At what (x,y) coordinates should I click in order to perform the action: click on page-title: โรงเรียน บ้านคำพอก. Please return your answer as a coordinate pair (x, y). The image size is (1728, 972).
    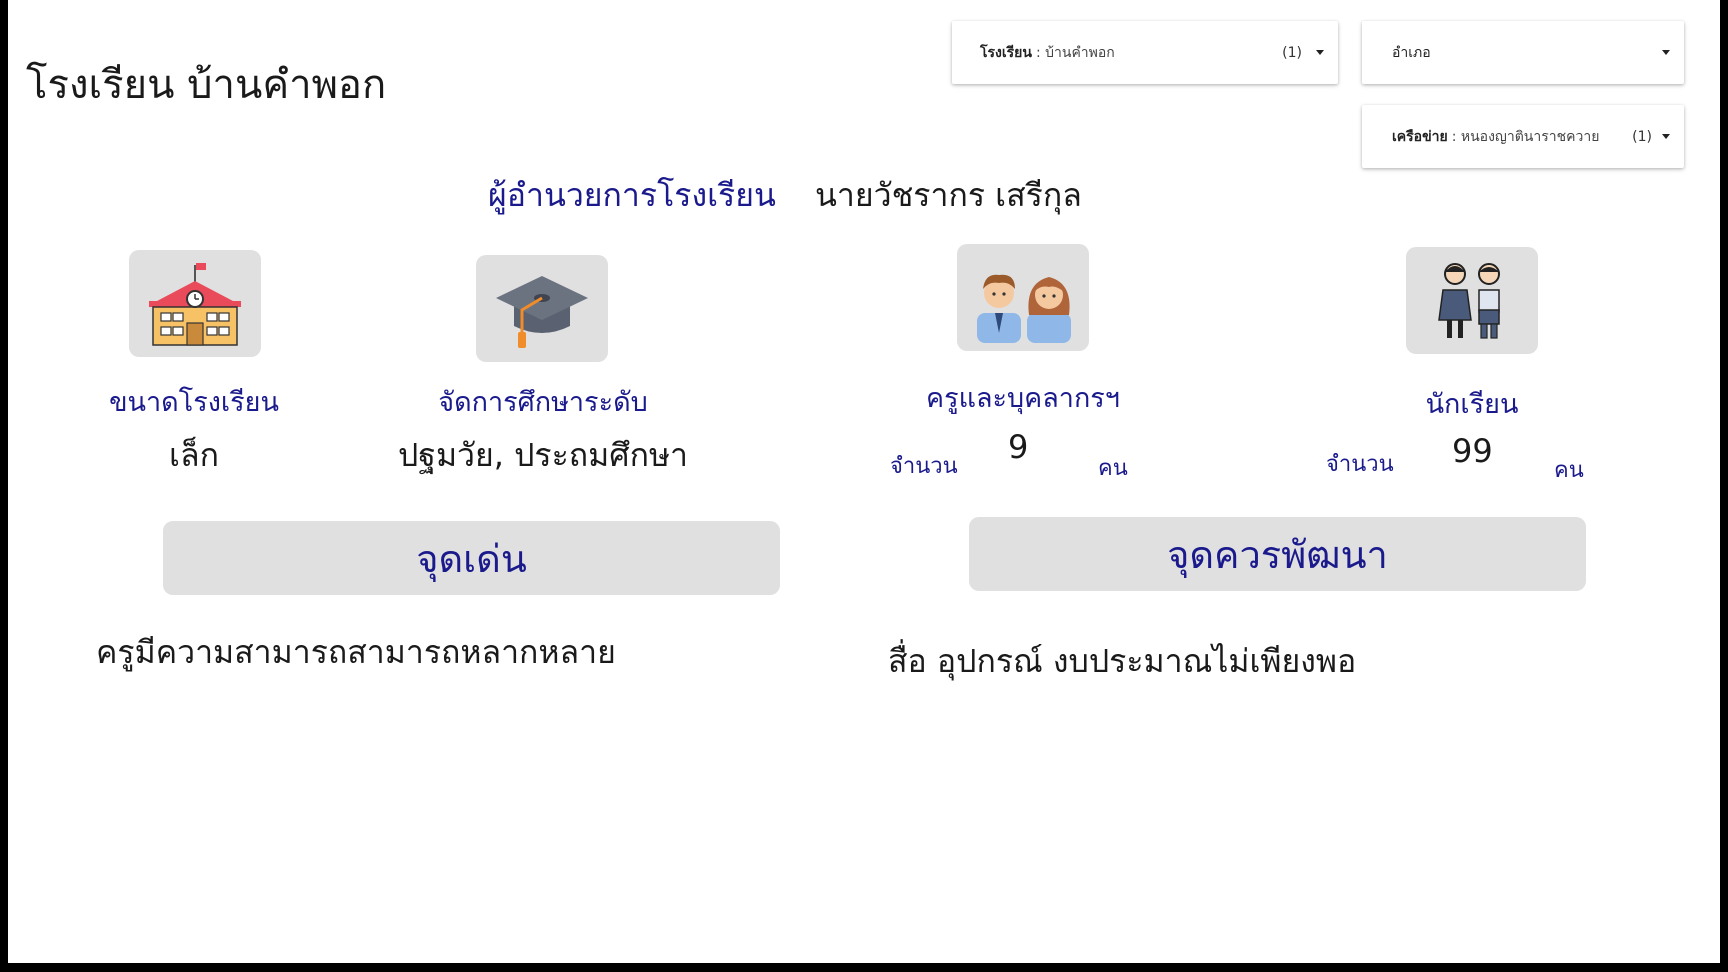
    Looking at the image, I should click on (206, 85).